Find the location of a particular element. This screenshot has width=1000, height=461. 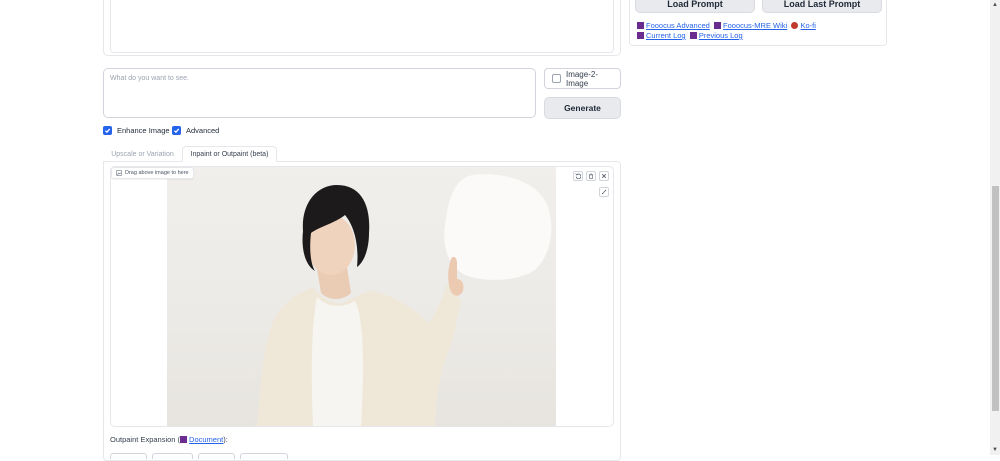

link-current-log: Current Log is located at coordinates (661, 35).